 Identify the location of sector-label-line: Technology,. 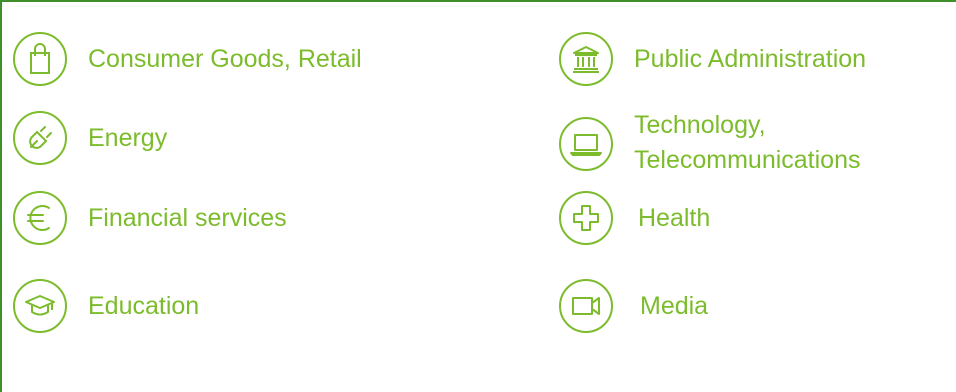
(700, 125).